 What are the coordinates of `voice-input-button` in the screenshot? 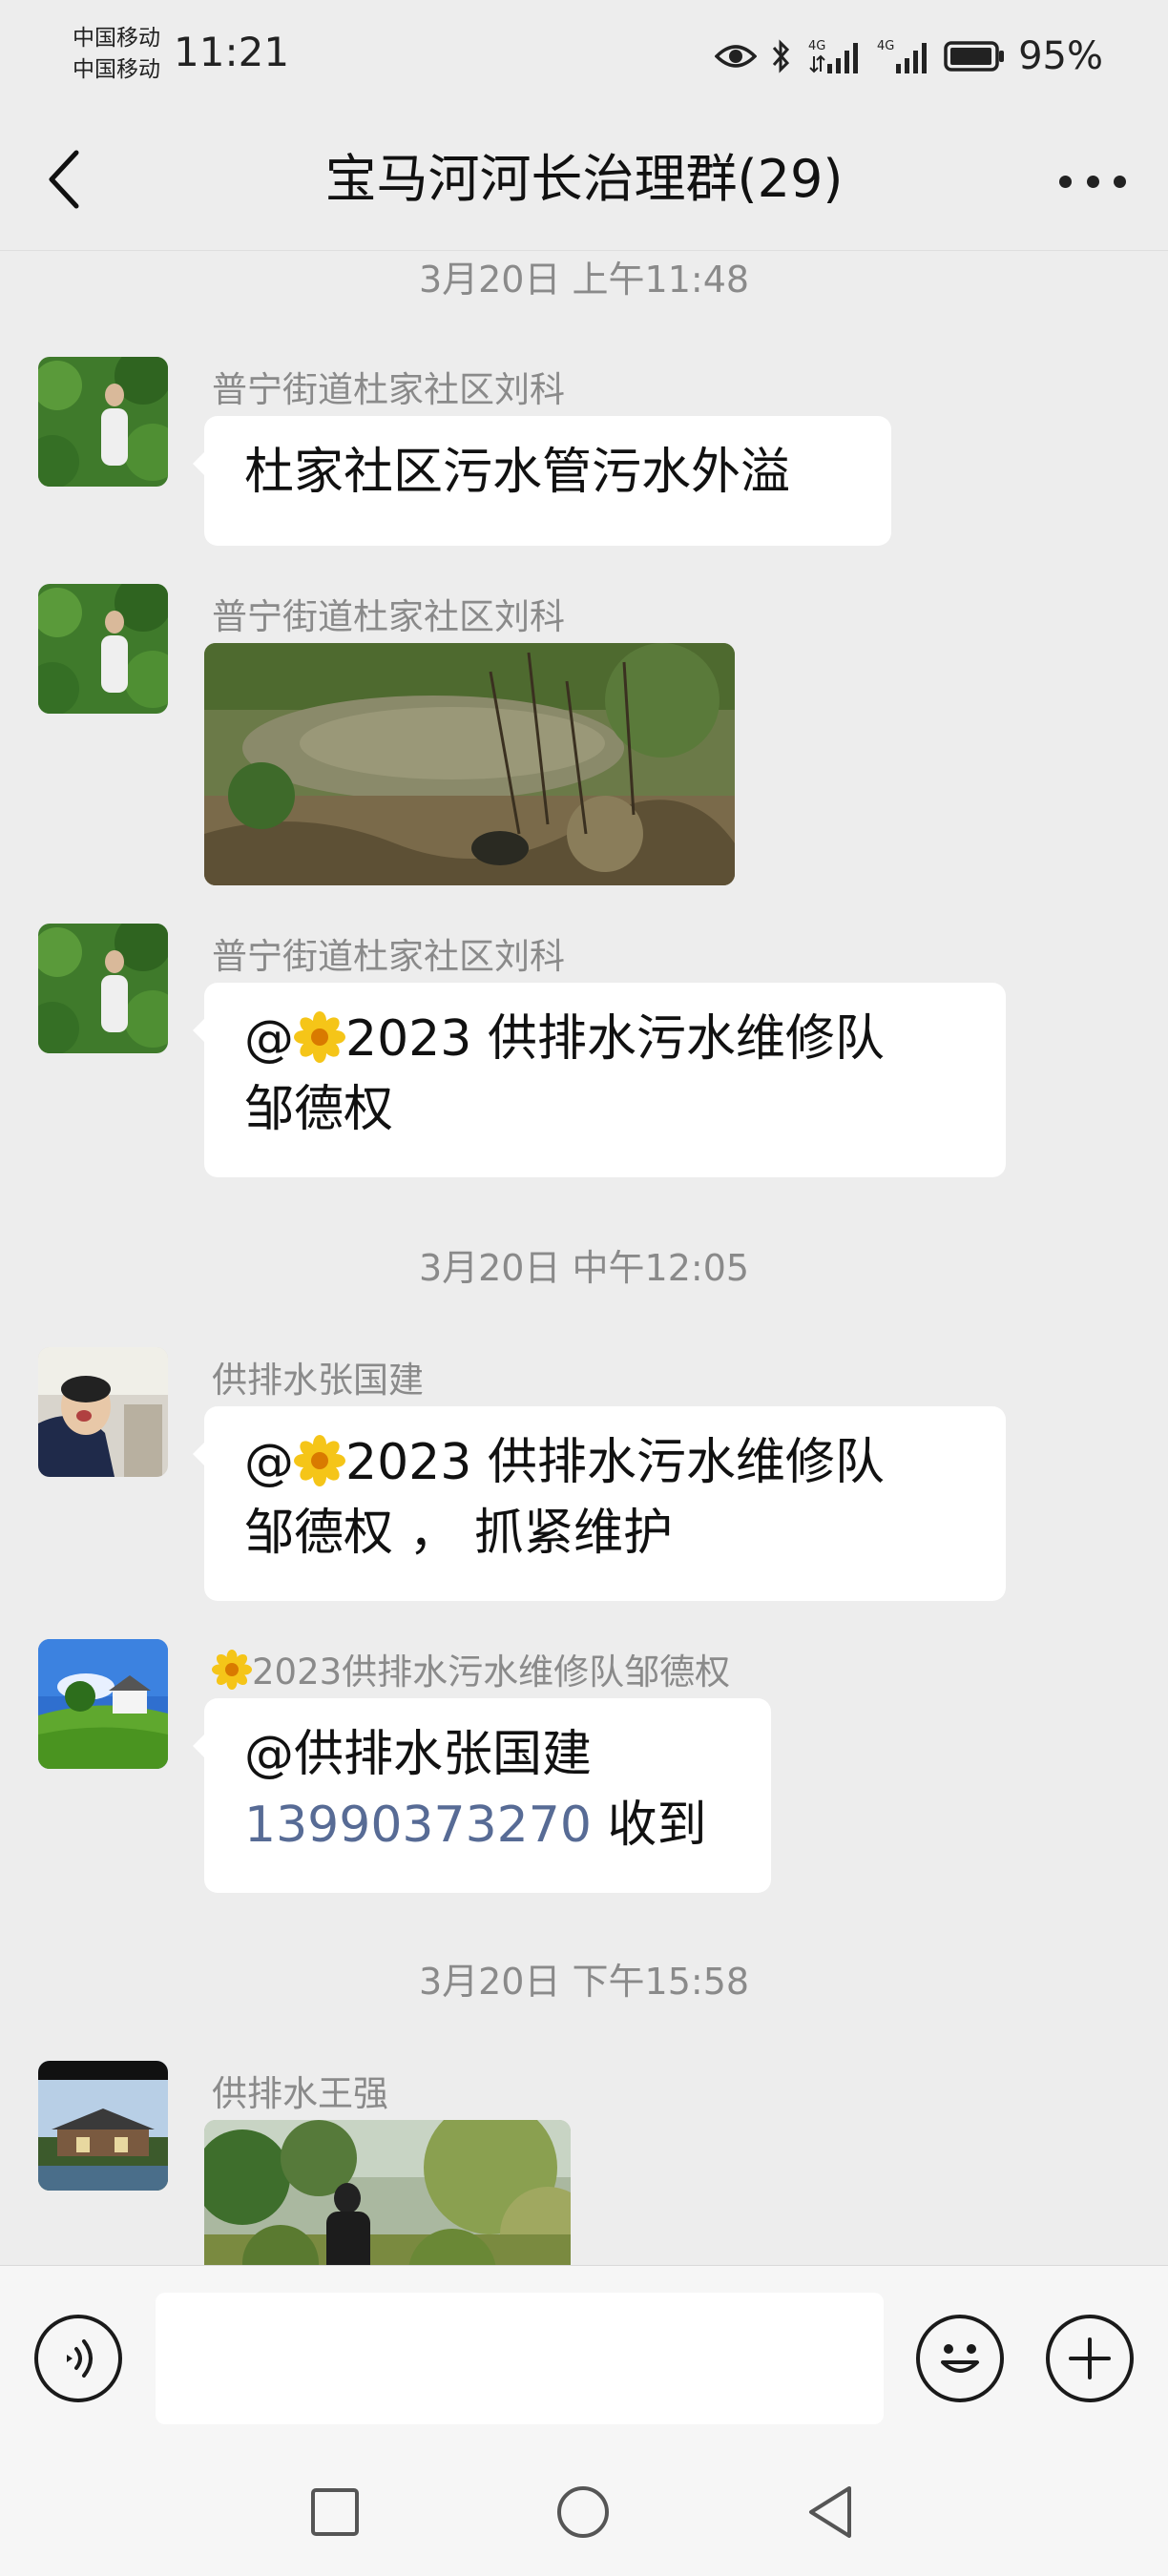 It's located at (78, 2358).